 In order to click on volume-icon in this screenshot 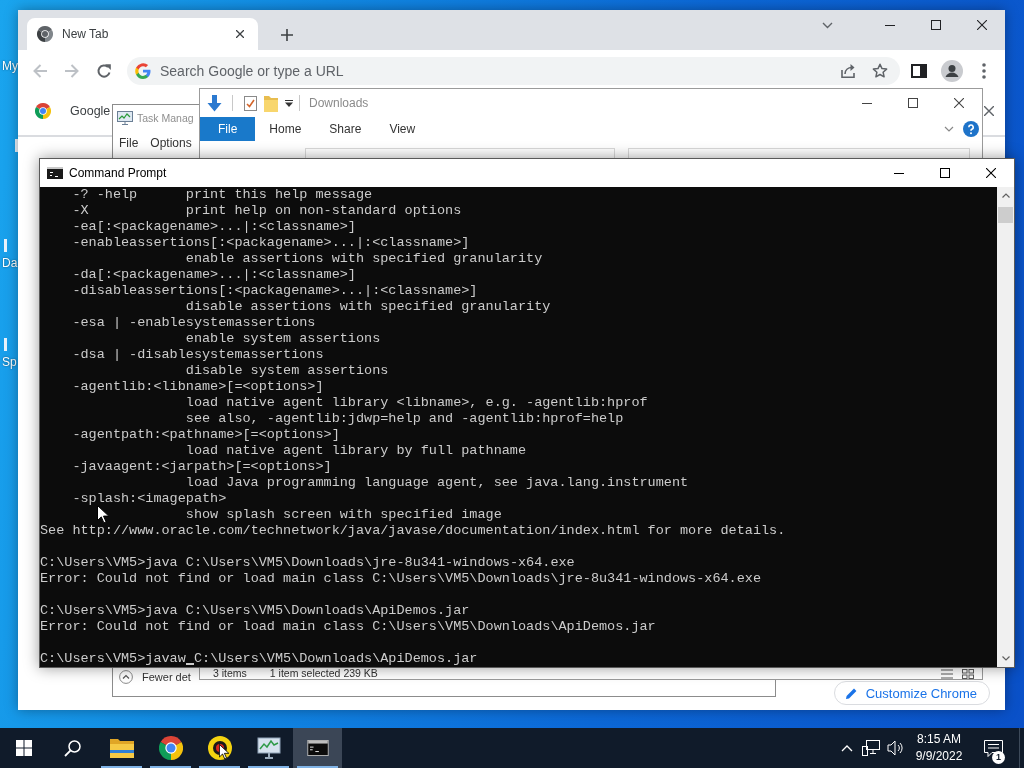, I will do `click(895, 748)`.